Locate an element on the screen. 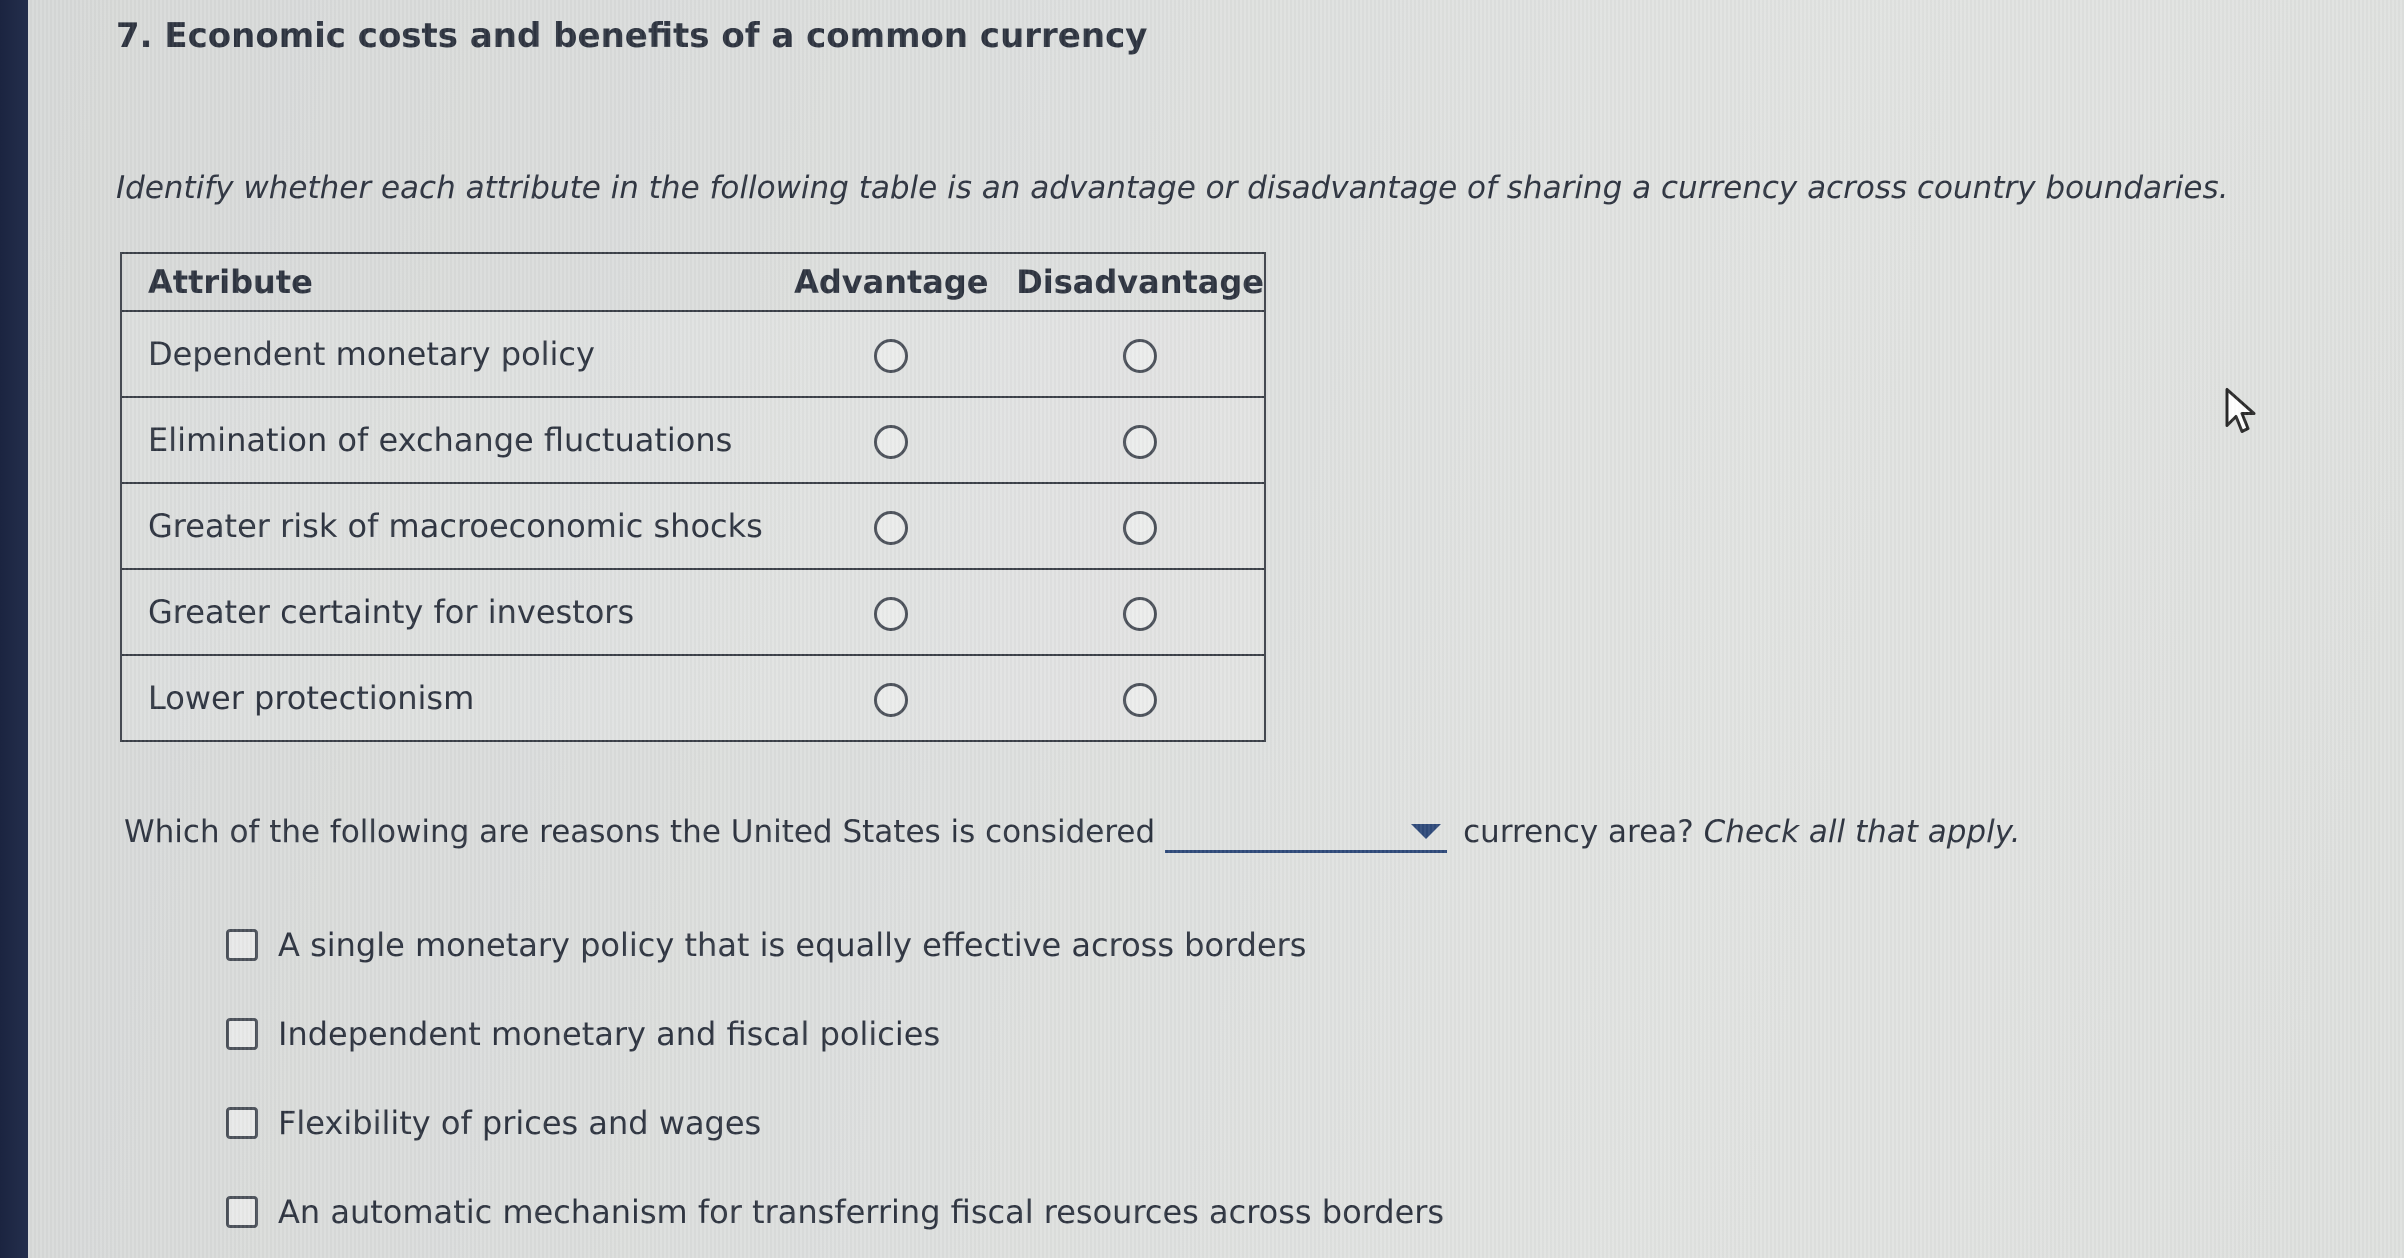  mouse-pointer-icon is located at coordinates (2240, 410).